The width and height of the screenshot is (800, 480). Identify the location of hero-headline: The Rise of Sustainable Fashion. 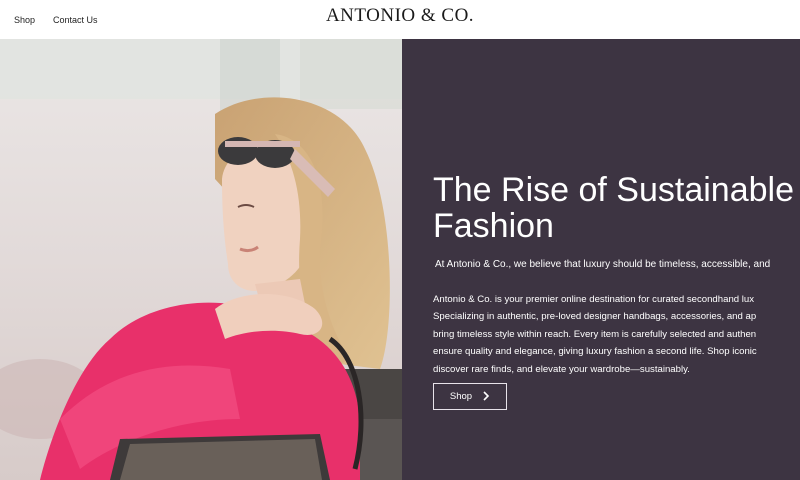
(616, 208).